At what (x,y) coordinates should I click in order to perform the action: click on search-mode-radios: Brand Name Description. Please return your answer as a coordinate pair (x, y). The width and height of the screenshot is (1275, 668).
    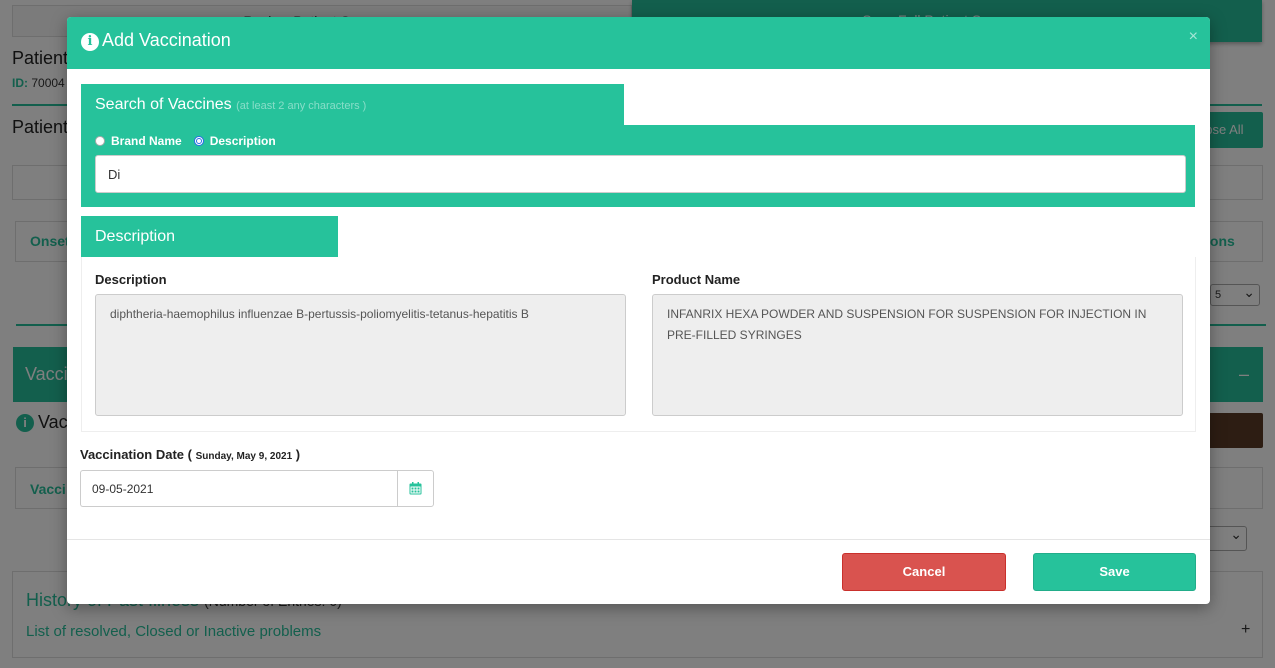
    Looking at the image, I should click on (191, 141).